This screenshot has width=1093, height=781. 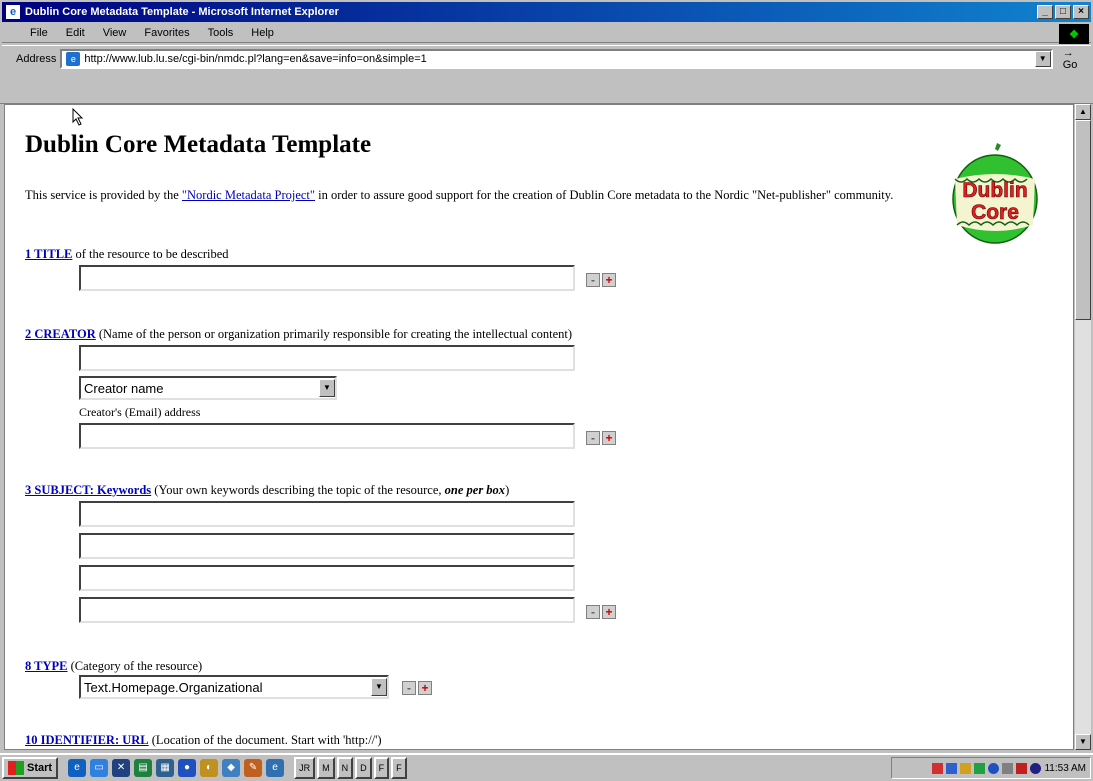 What do you see at coordinates (165, 768) in the screenshot?
I see `app-icon-3: ▦` at bounding box center [165, 768].